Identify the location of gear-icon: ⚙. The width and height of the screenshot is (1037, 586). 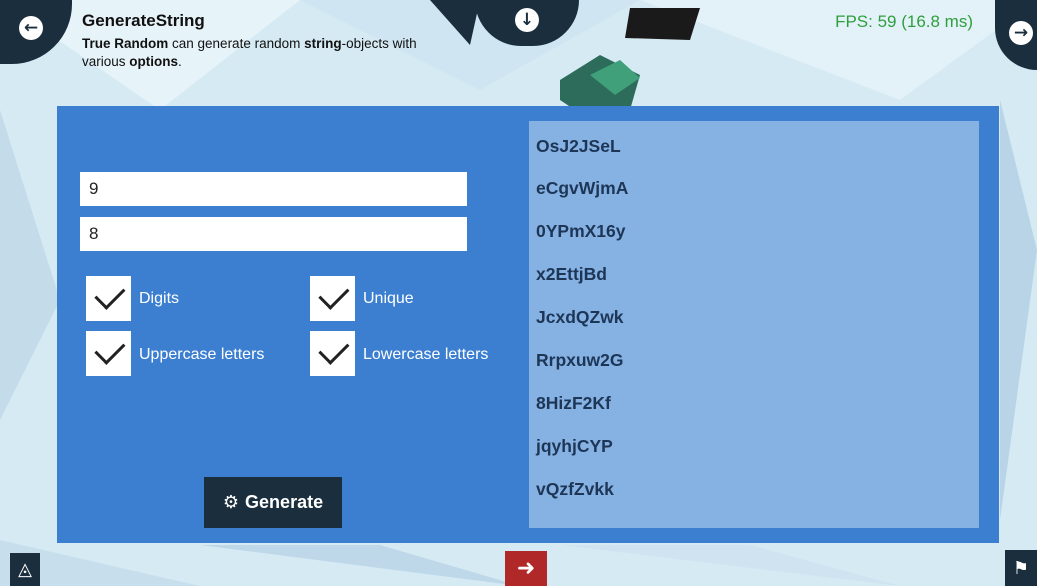
(231, 502).